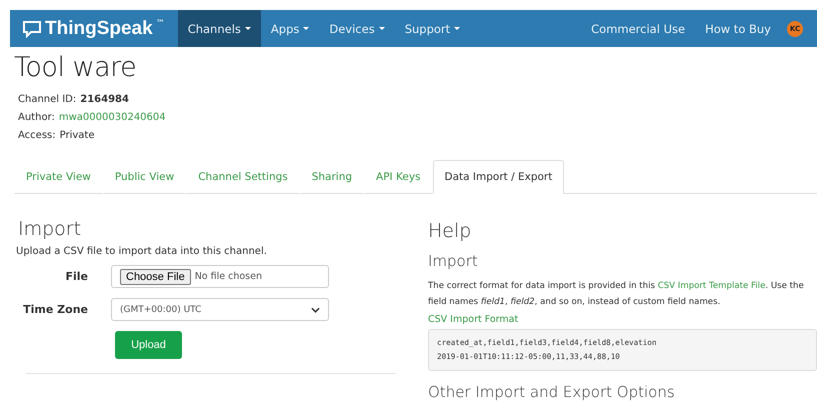 This screenshot has width=817, height=417. Describe the element at coordinates (32, 29) in the screenshot. I see `chat-bubble-icon` at that location.